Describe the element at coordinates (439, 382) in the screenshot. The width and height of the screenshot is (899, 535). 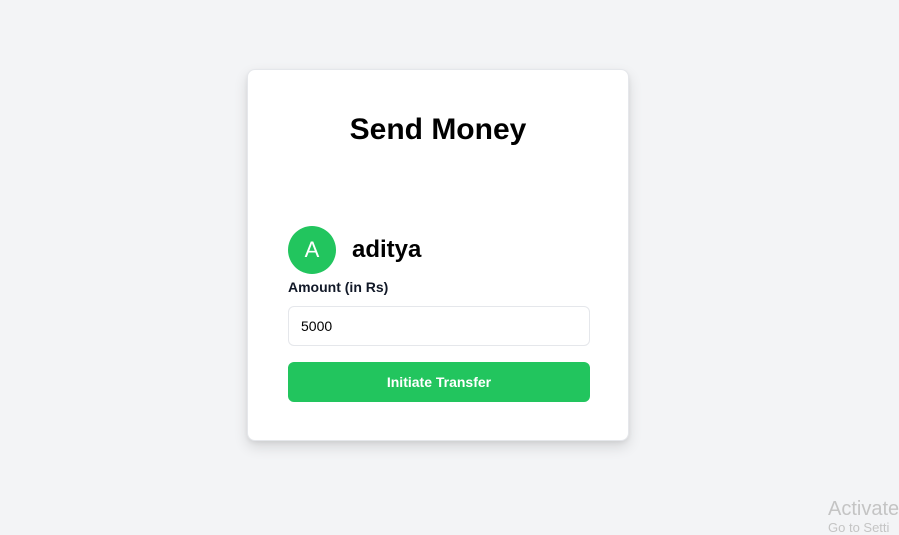
I see `initiate-transfer-button: Initiate Transfer` at that location.